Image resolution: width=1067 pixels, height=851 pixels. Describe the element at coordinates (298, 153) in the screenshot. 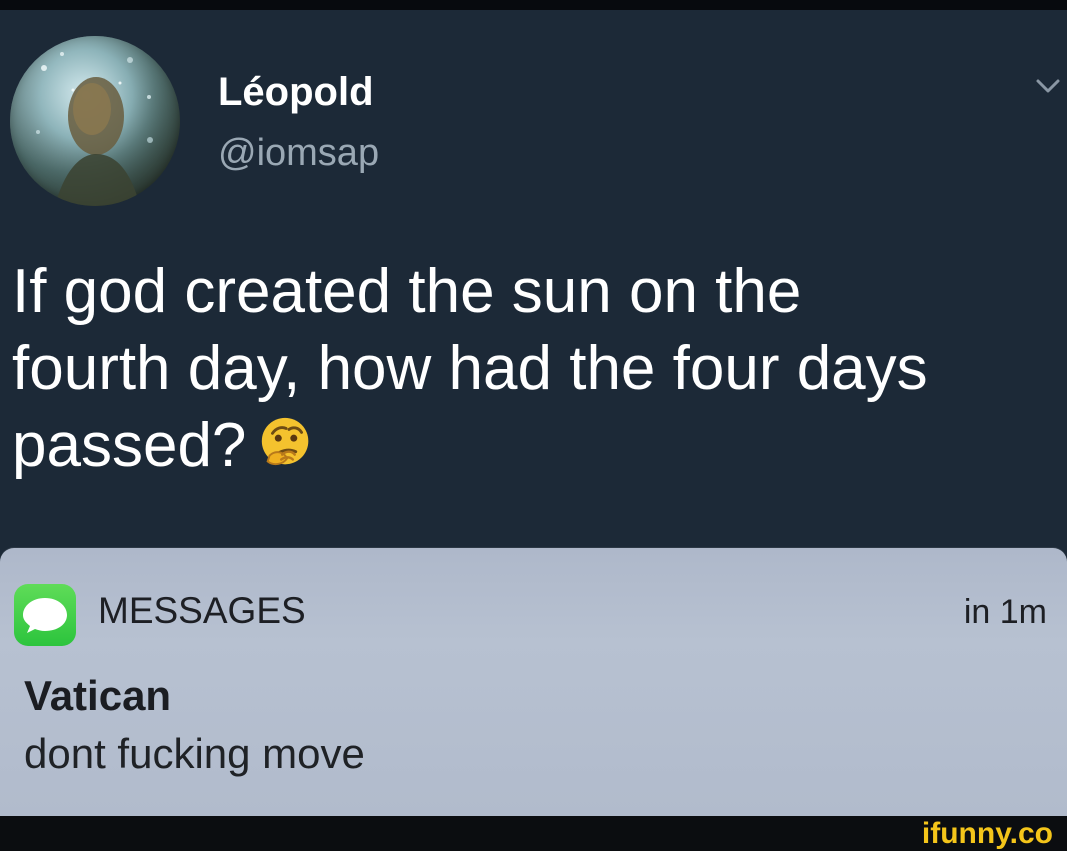

I see `username-handle: @iomsap` at that location.